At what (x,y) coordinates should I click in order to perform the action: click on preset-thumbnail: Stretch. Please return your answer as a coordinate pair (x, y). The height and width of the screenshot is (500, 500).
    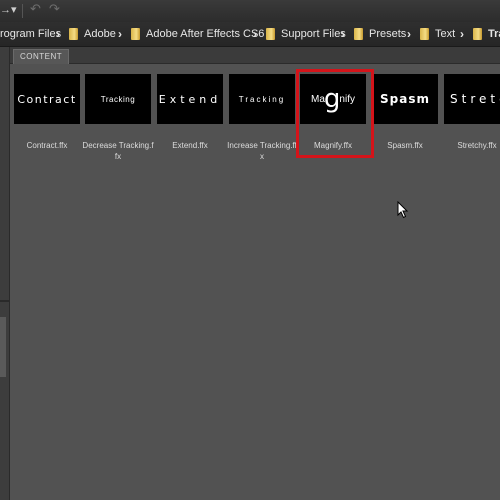
    Looking at the image, I should click on (472, 99).